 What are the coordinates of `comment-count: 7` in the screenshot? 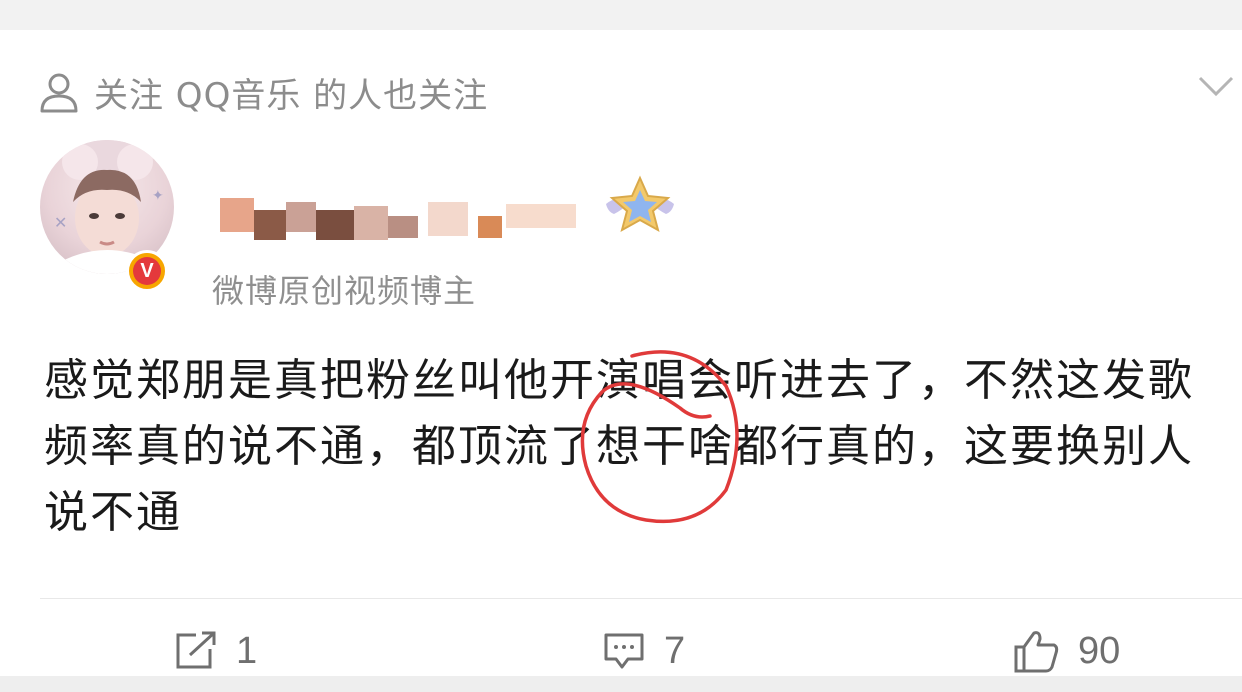 It's located at (675, 650).